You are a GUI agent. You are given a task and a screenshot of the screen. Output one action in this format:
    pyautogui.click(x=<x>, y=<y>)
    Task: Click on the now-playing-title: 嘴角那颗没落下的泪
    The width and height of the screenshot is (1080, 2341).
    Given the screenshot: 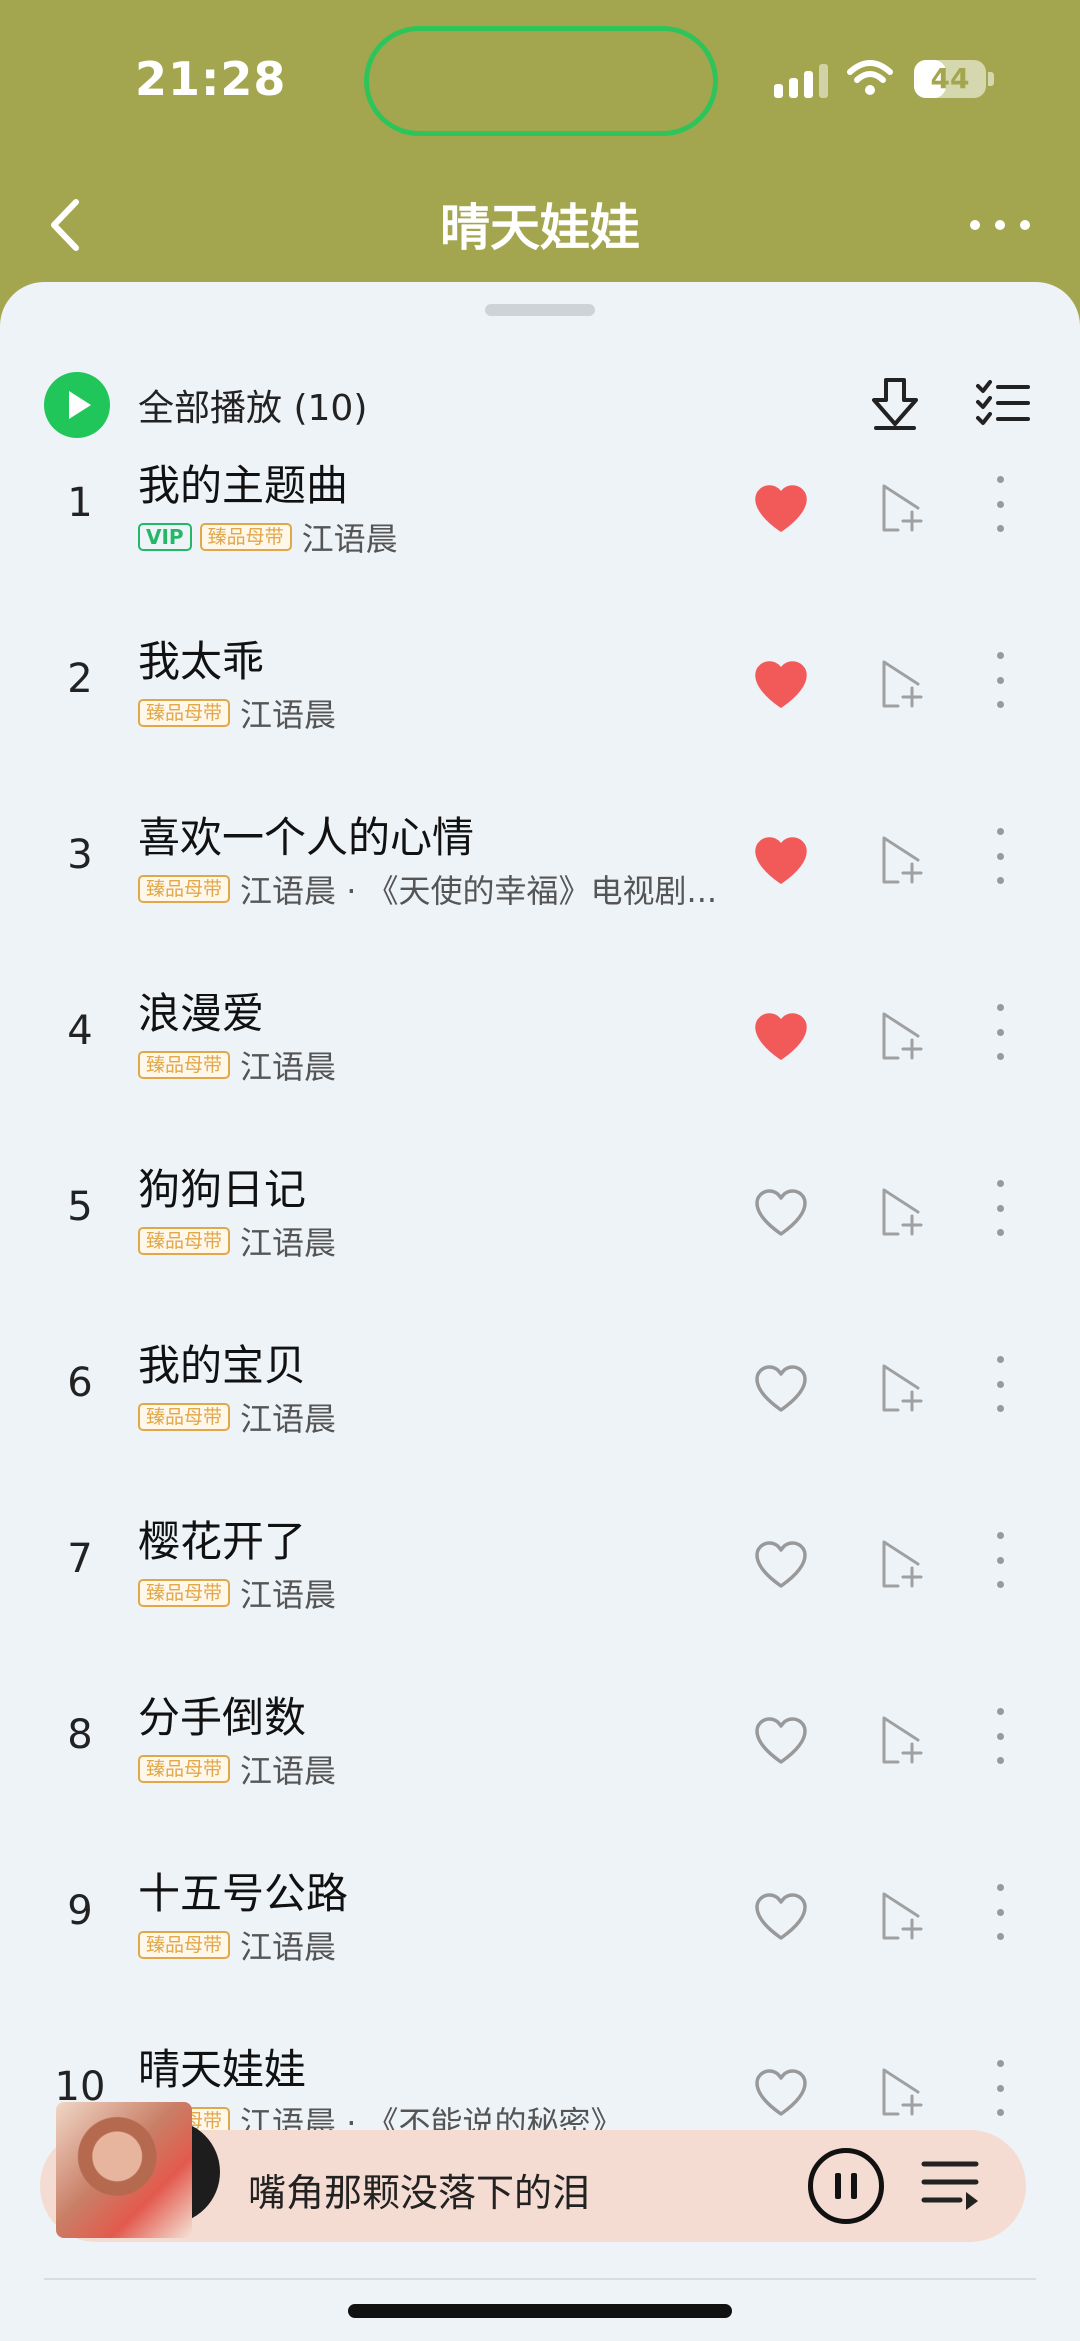 What is the action you would take?
    pyautogui.click(x=419, y=2189)
    